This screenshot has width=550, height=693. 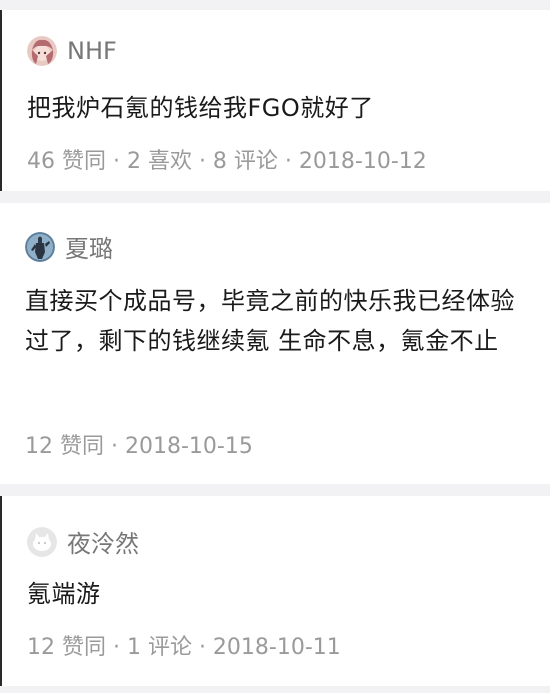 I want to click on comment-author: NHF, so click(x=72, y=51).